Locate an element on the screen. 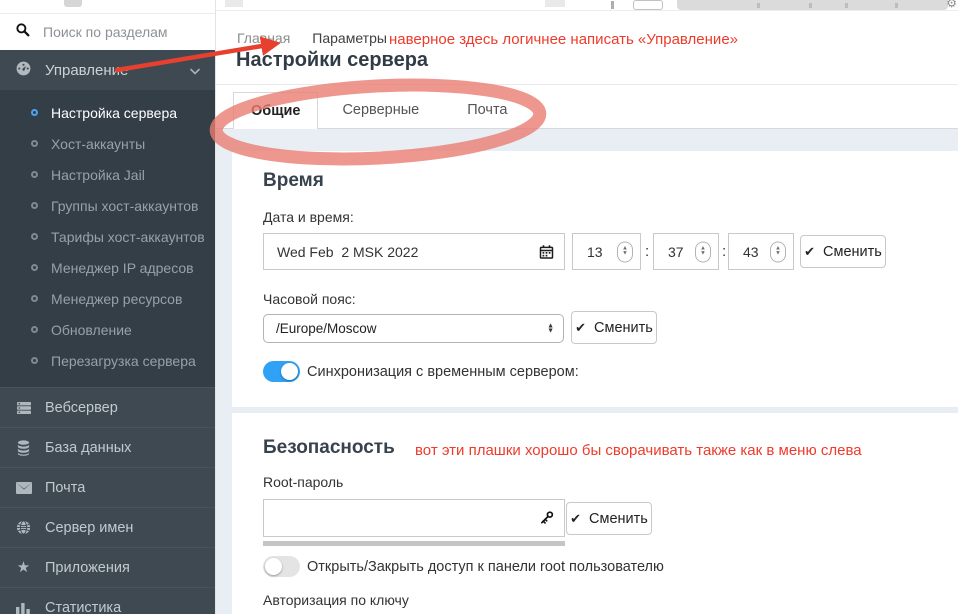  breadcrumb: Главная Параметры is located at coordinates (312, 38).